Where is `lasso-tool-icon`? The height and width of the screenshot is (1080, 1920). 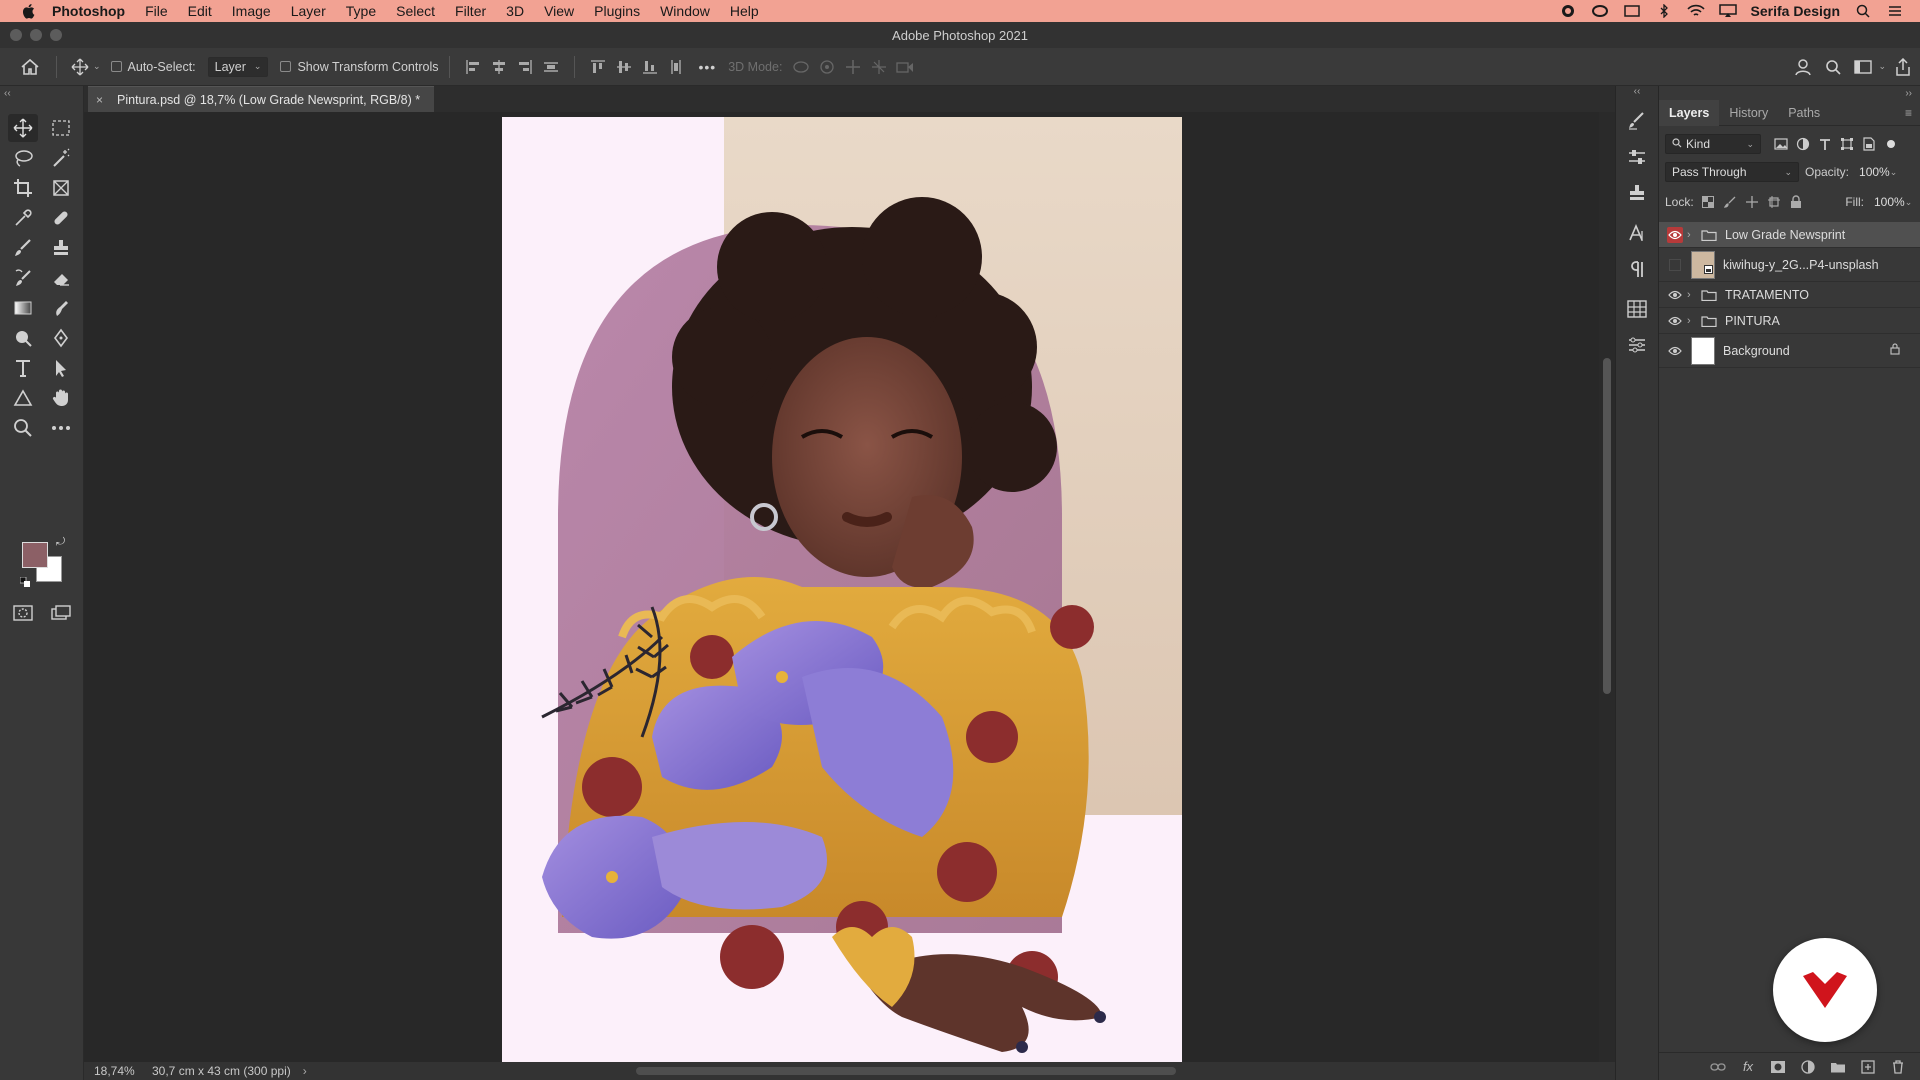
lasso-tool-icon is located at coordinates (23, 158).